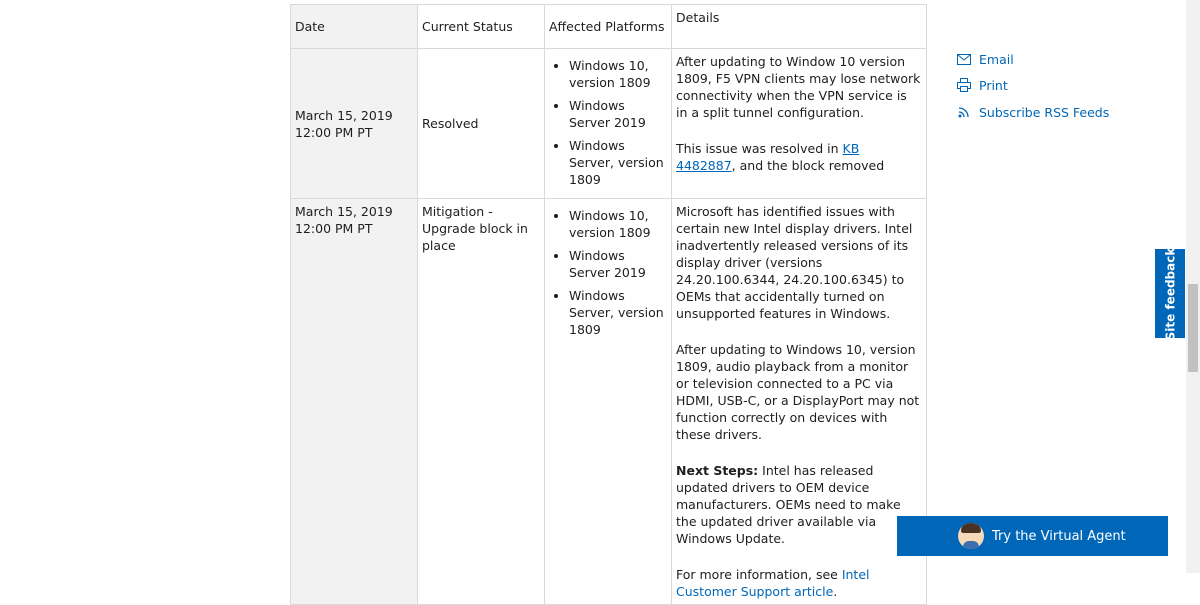  Describe the element at coordinates (481, 401) in the screenshot. I see `row-status: Mitigation - Upgrade block in place` at that location.